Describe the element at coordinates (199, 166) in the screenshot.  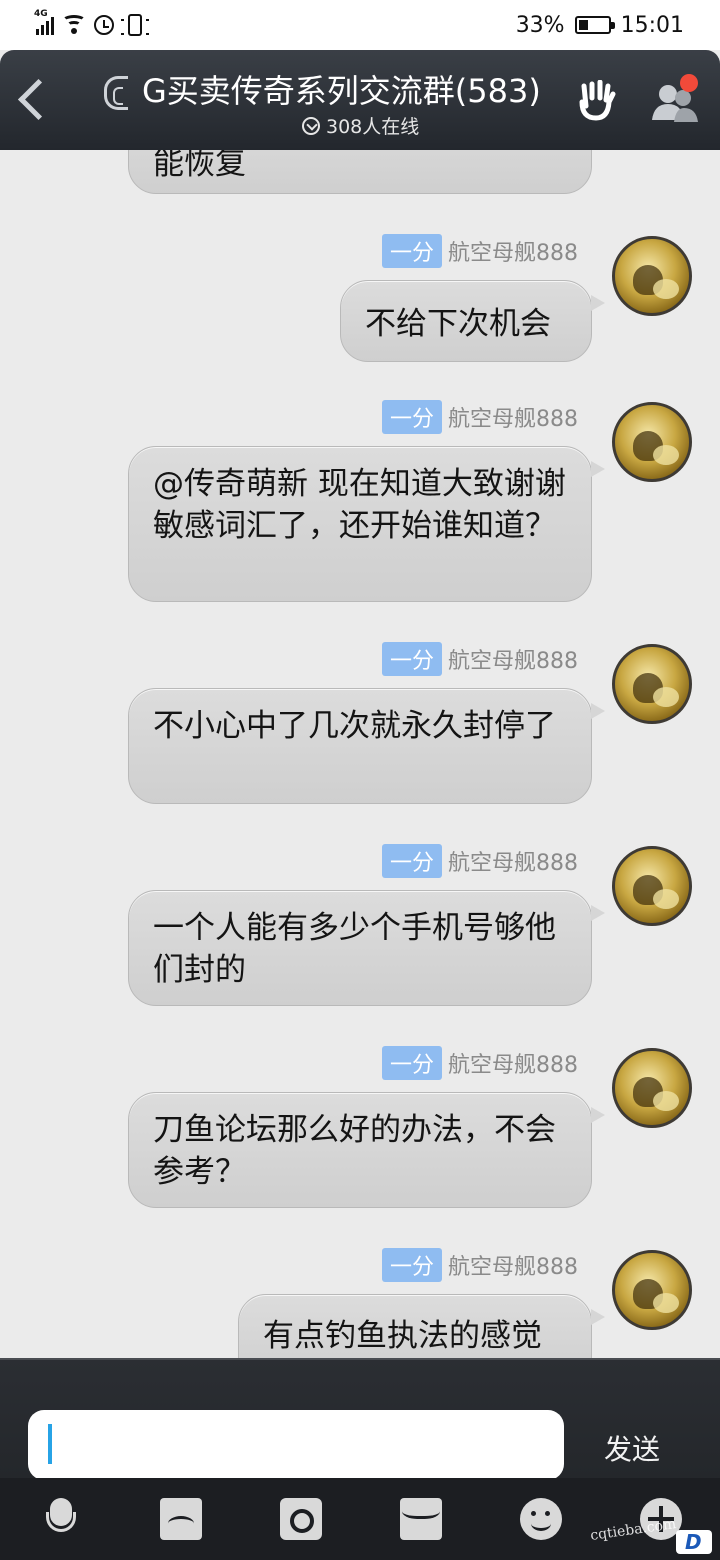
I see `message-text: 能恢复` at that location.